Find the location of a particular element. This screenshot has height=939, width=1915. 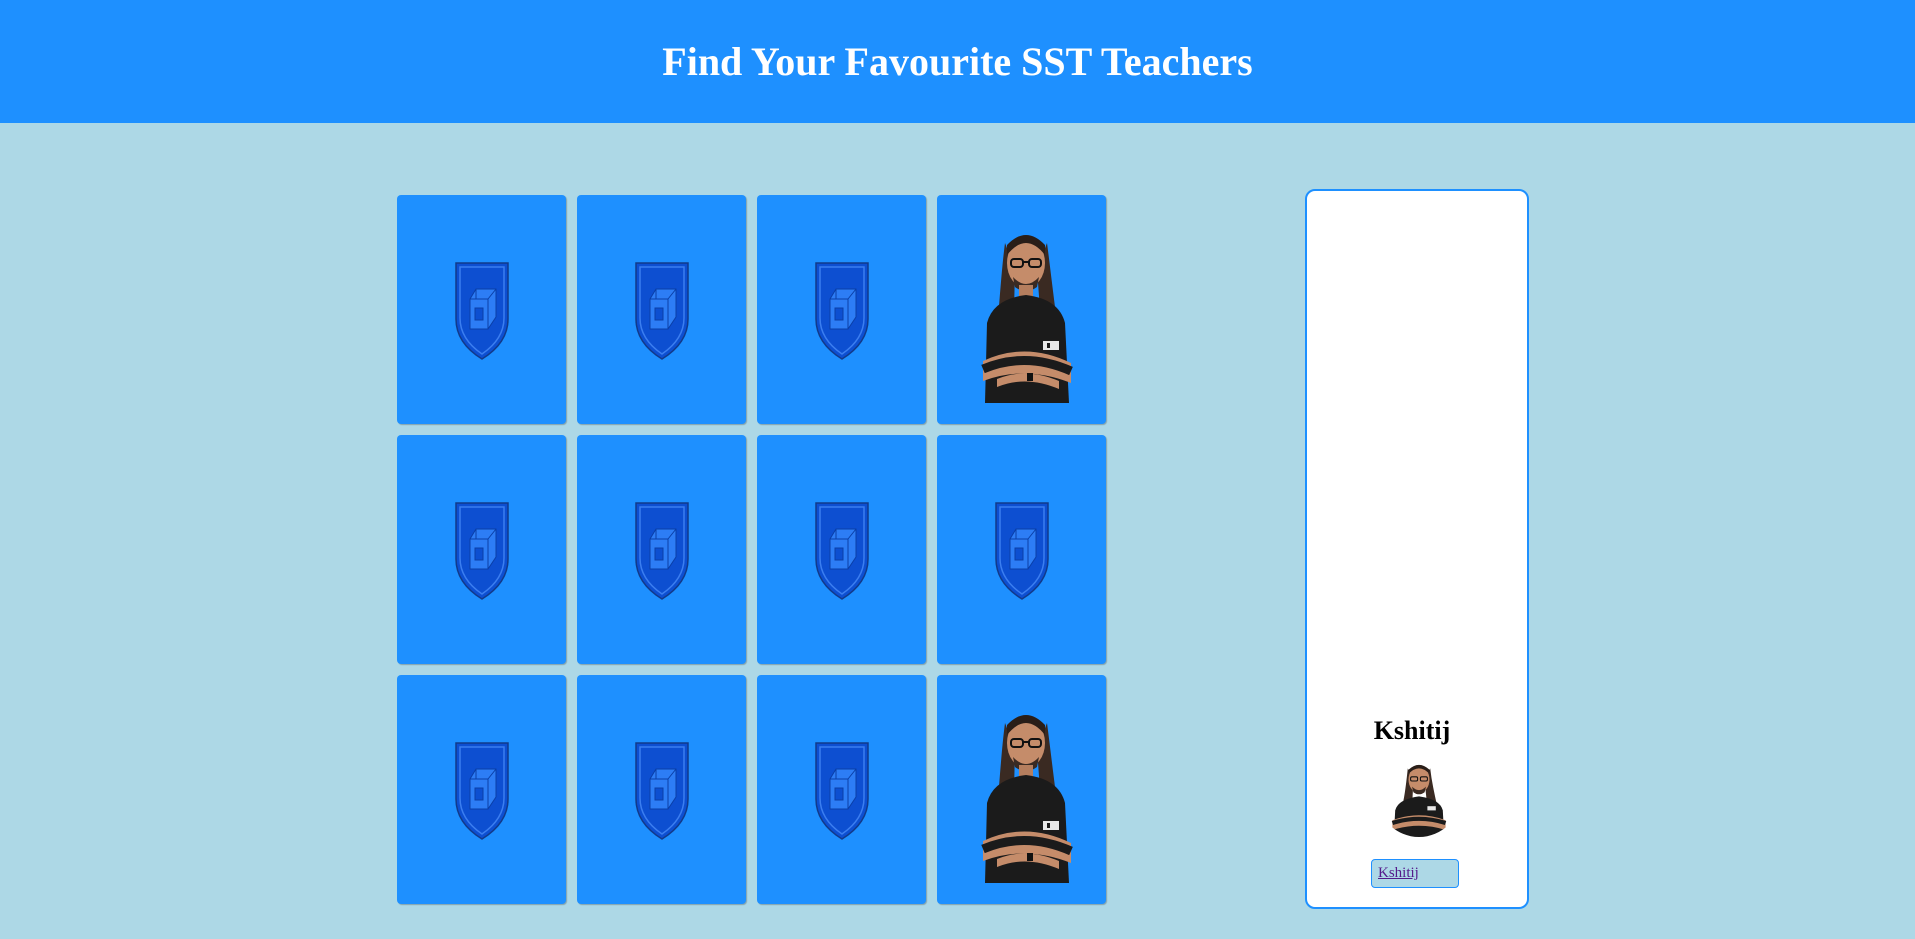

matched-teacher-panel: Kshitij Kshitij is located at coordinates (1417, 549).